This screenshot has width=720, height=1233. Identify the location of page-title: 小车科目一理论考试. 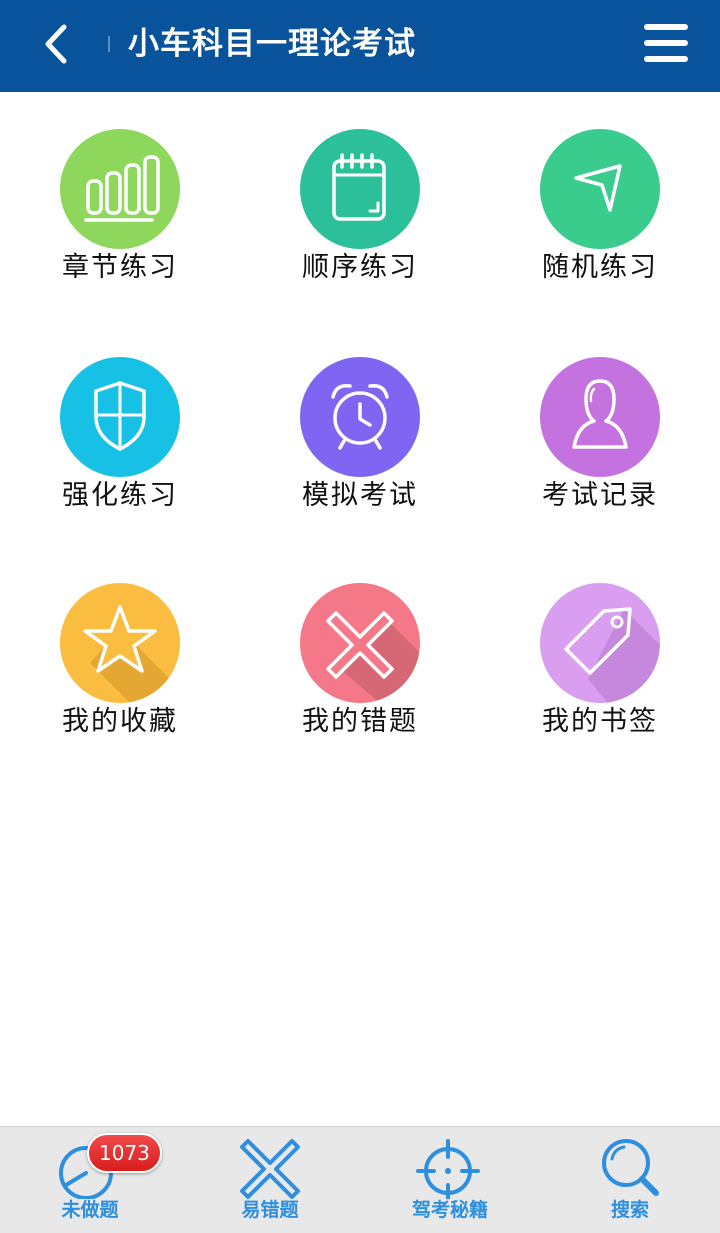
(272, 44).